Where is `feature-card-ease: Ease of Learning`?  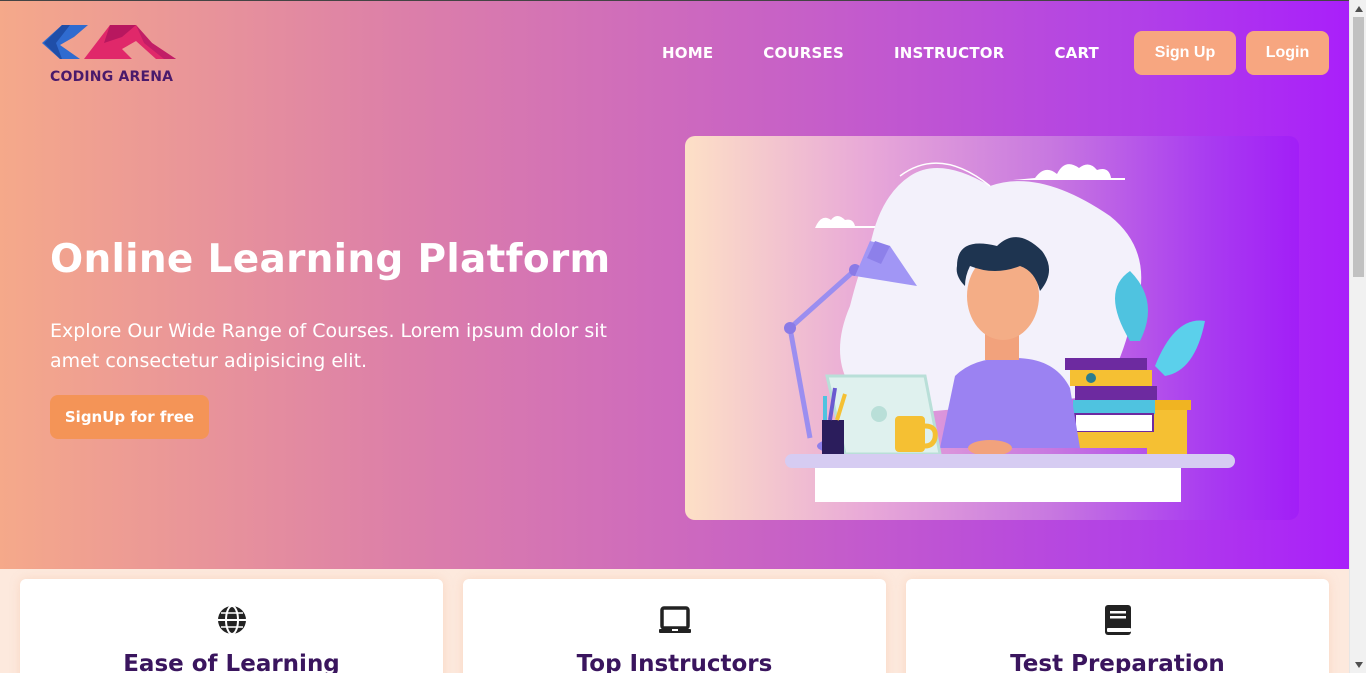
feature-card-ease: Ease of Learning is located at coordinates (231, 626).